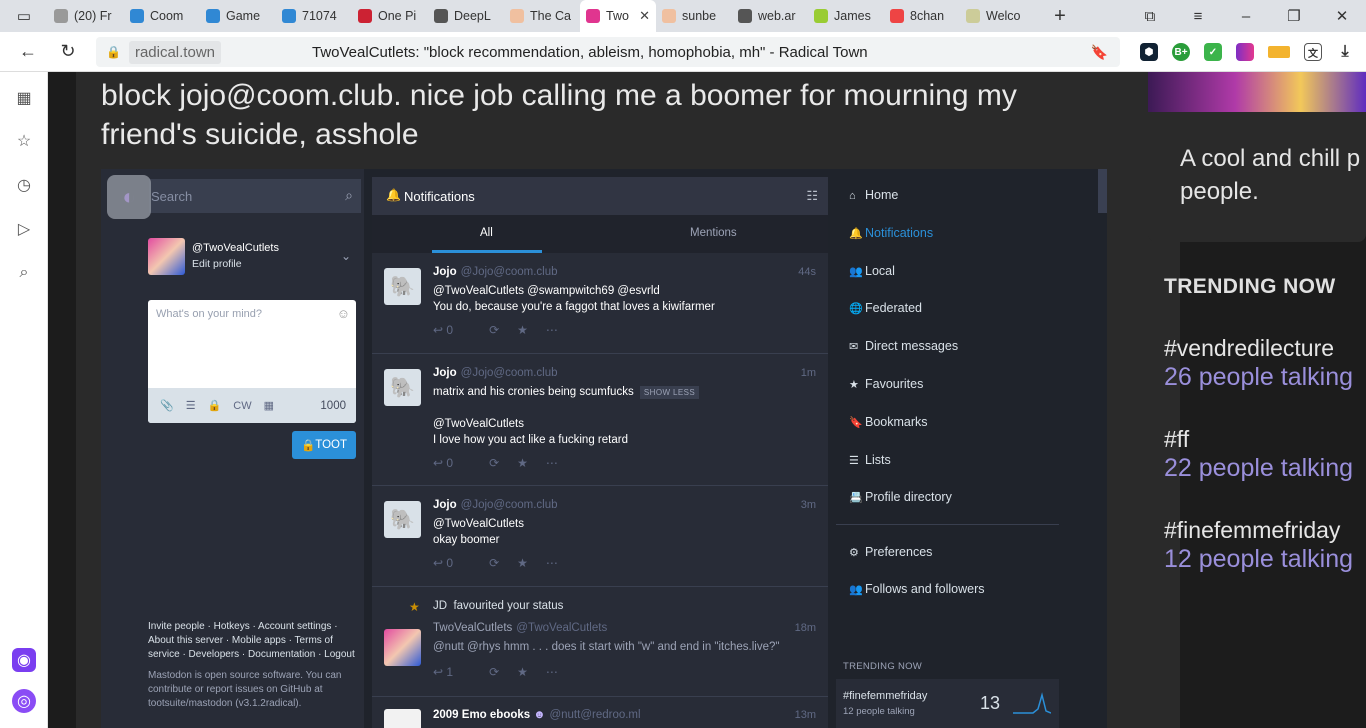 This screenshot has height=728, width=1366. What do you see at coordinates (24, 98) in the screenshot?
I see `apps-grid-icon: ▦` at bounding box center [24, 98].